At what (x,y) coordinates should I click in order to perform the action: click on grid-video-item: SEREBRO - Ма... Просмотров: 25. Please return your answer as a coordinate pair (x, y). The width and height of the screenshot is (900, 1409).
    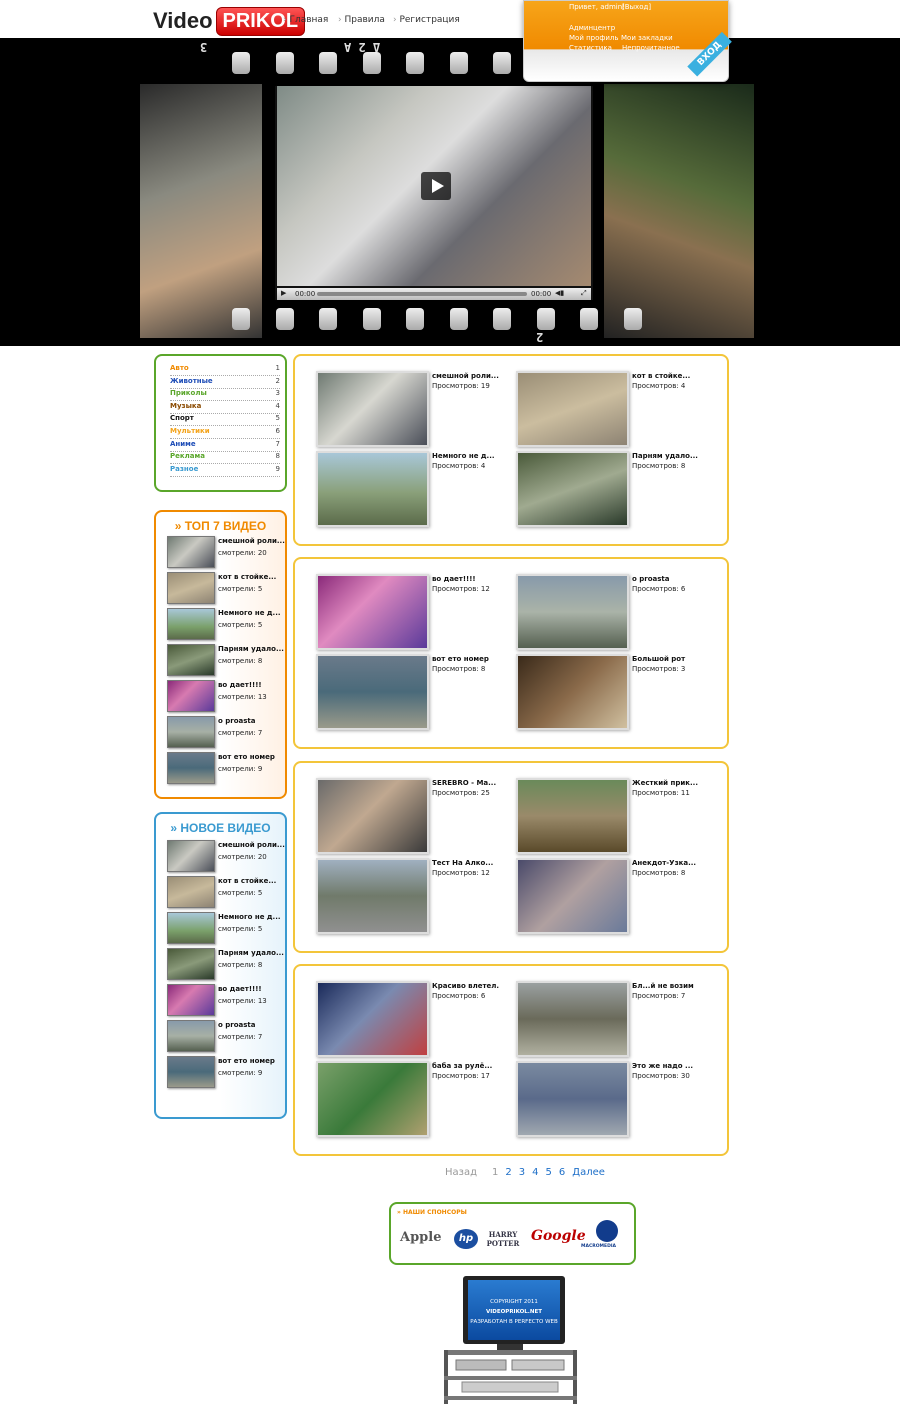
    Looking at the image, I should click on (416, 816).